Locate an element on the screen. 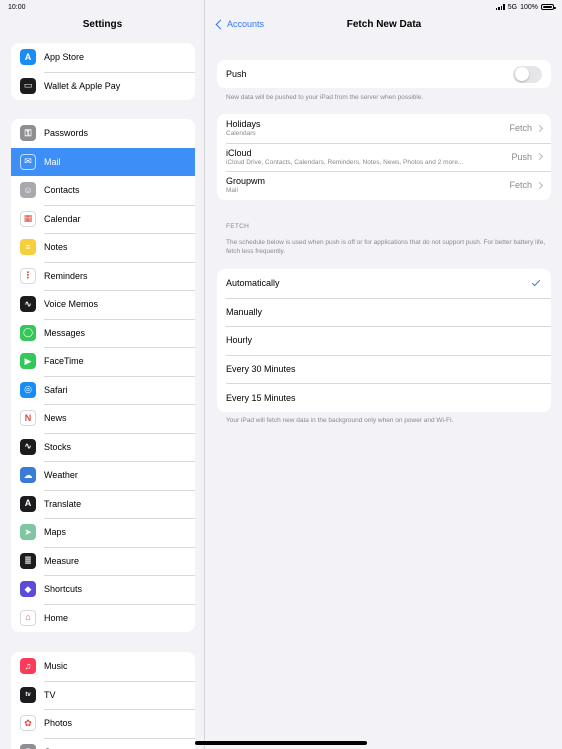 The width and height of the screenshot is (562, 749). push-card: Push is located at coordinates (384, 74).